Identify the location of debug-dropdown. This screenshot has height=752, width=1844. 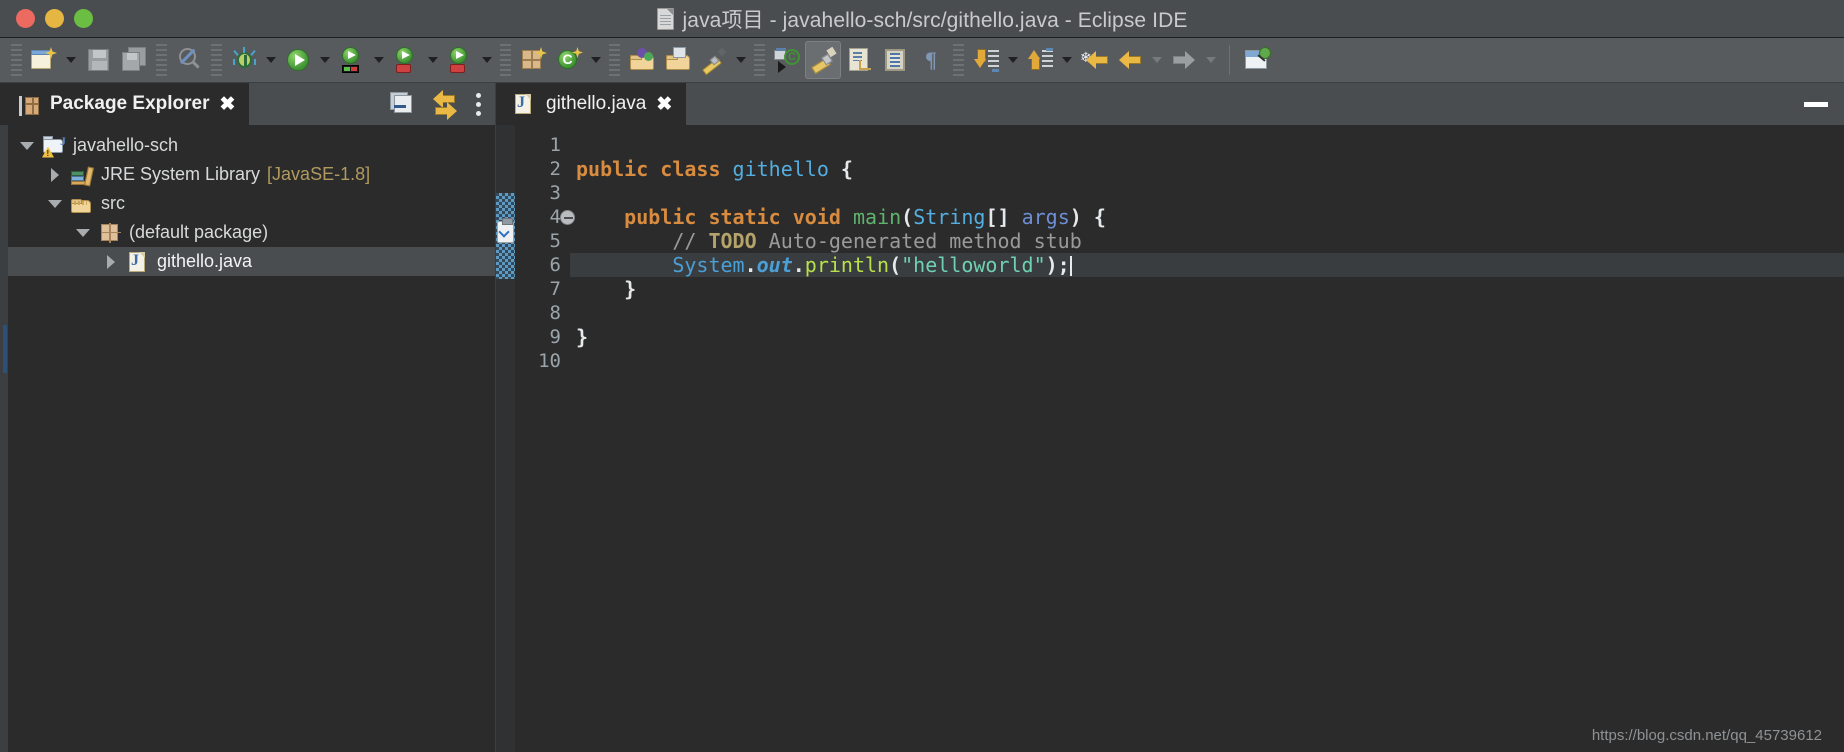
(271, 60).